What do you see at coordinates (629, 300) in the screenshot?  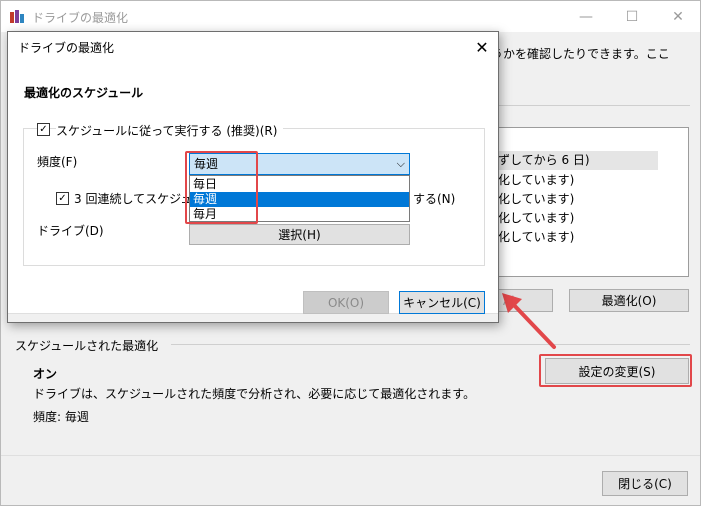 I see `optimize-button: 最適化(O)` at bounding box center [629, 300].